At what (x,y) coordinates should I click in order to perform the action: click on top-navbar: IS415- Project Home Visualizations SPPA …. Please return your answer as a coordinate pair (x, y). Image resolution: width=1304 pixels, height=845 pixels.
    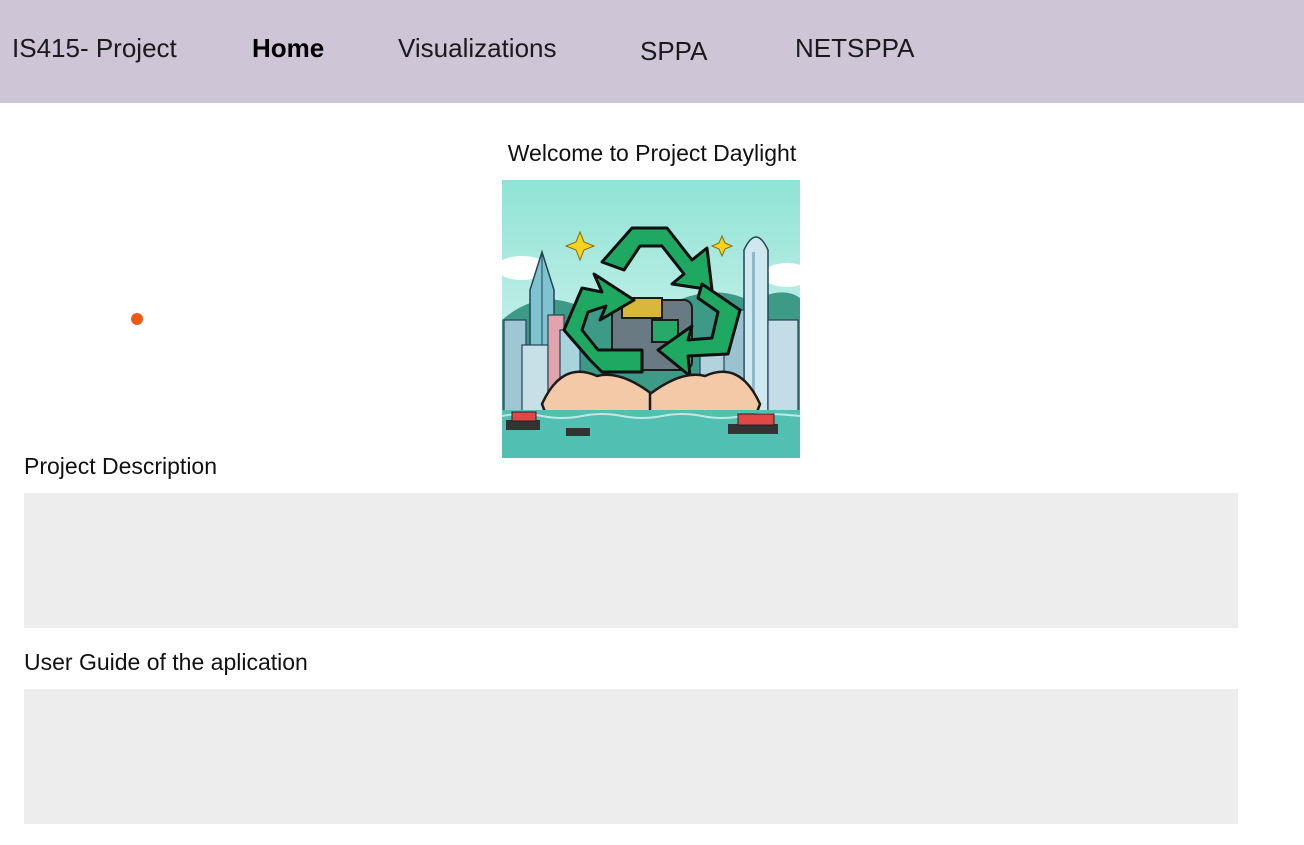
    Looking at the image, I should click on (652, 51).